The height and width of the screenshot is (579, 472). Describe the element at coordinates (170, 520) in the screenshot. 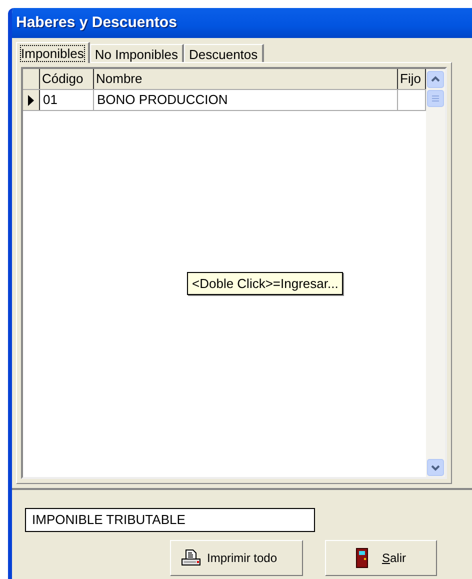

I see `description-field: IMPONIBLE TRIBUTABLE` at that location.